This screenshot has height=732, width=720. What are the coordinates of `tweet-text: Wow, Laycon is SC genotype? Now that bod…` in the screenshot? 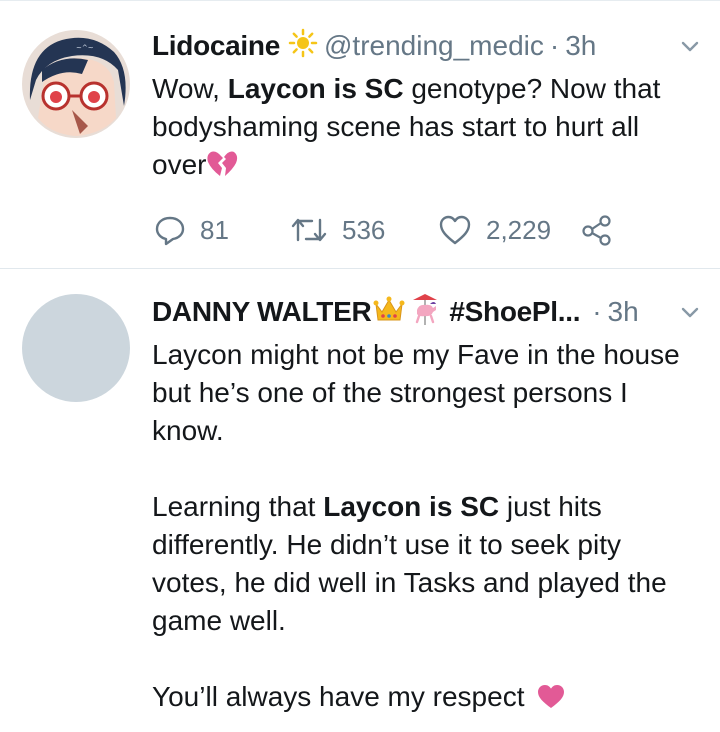 It's located at (424, 129).